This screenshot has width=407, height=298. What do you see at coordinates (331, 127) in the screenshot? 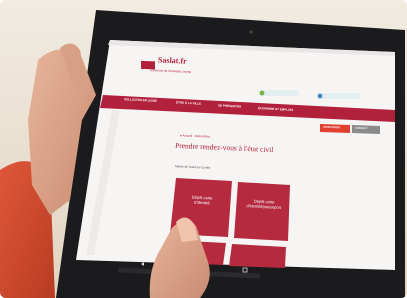
I see `nav-button-1-label: S'IDENTIFIER` at bounding box center [331, 127].